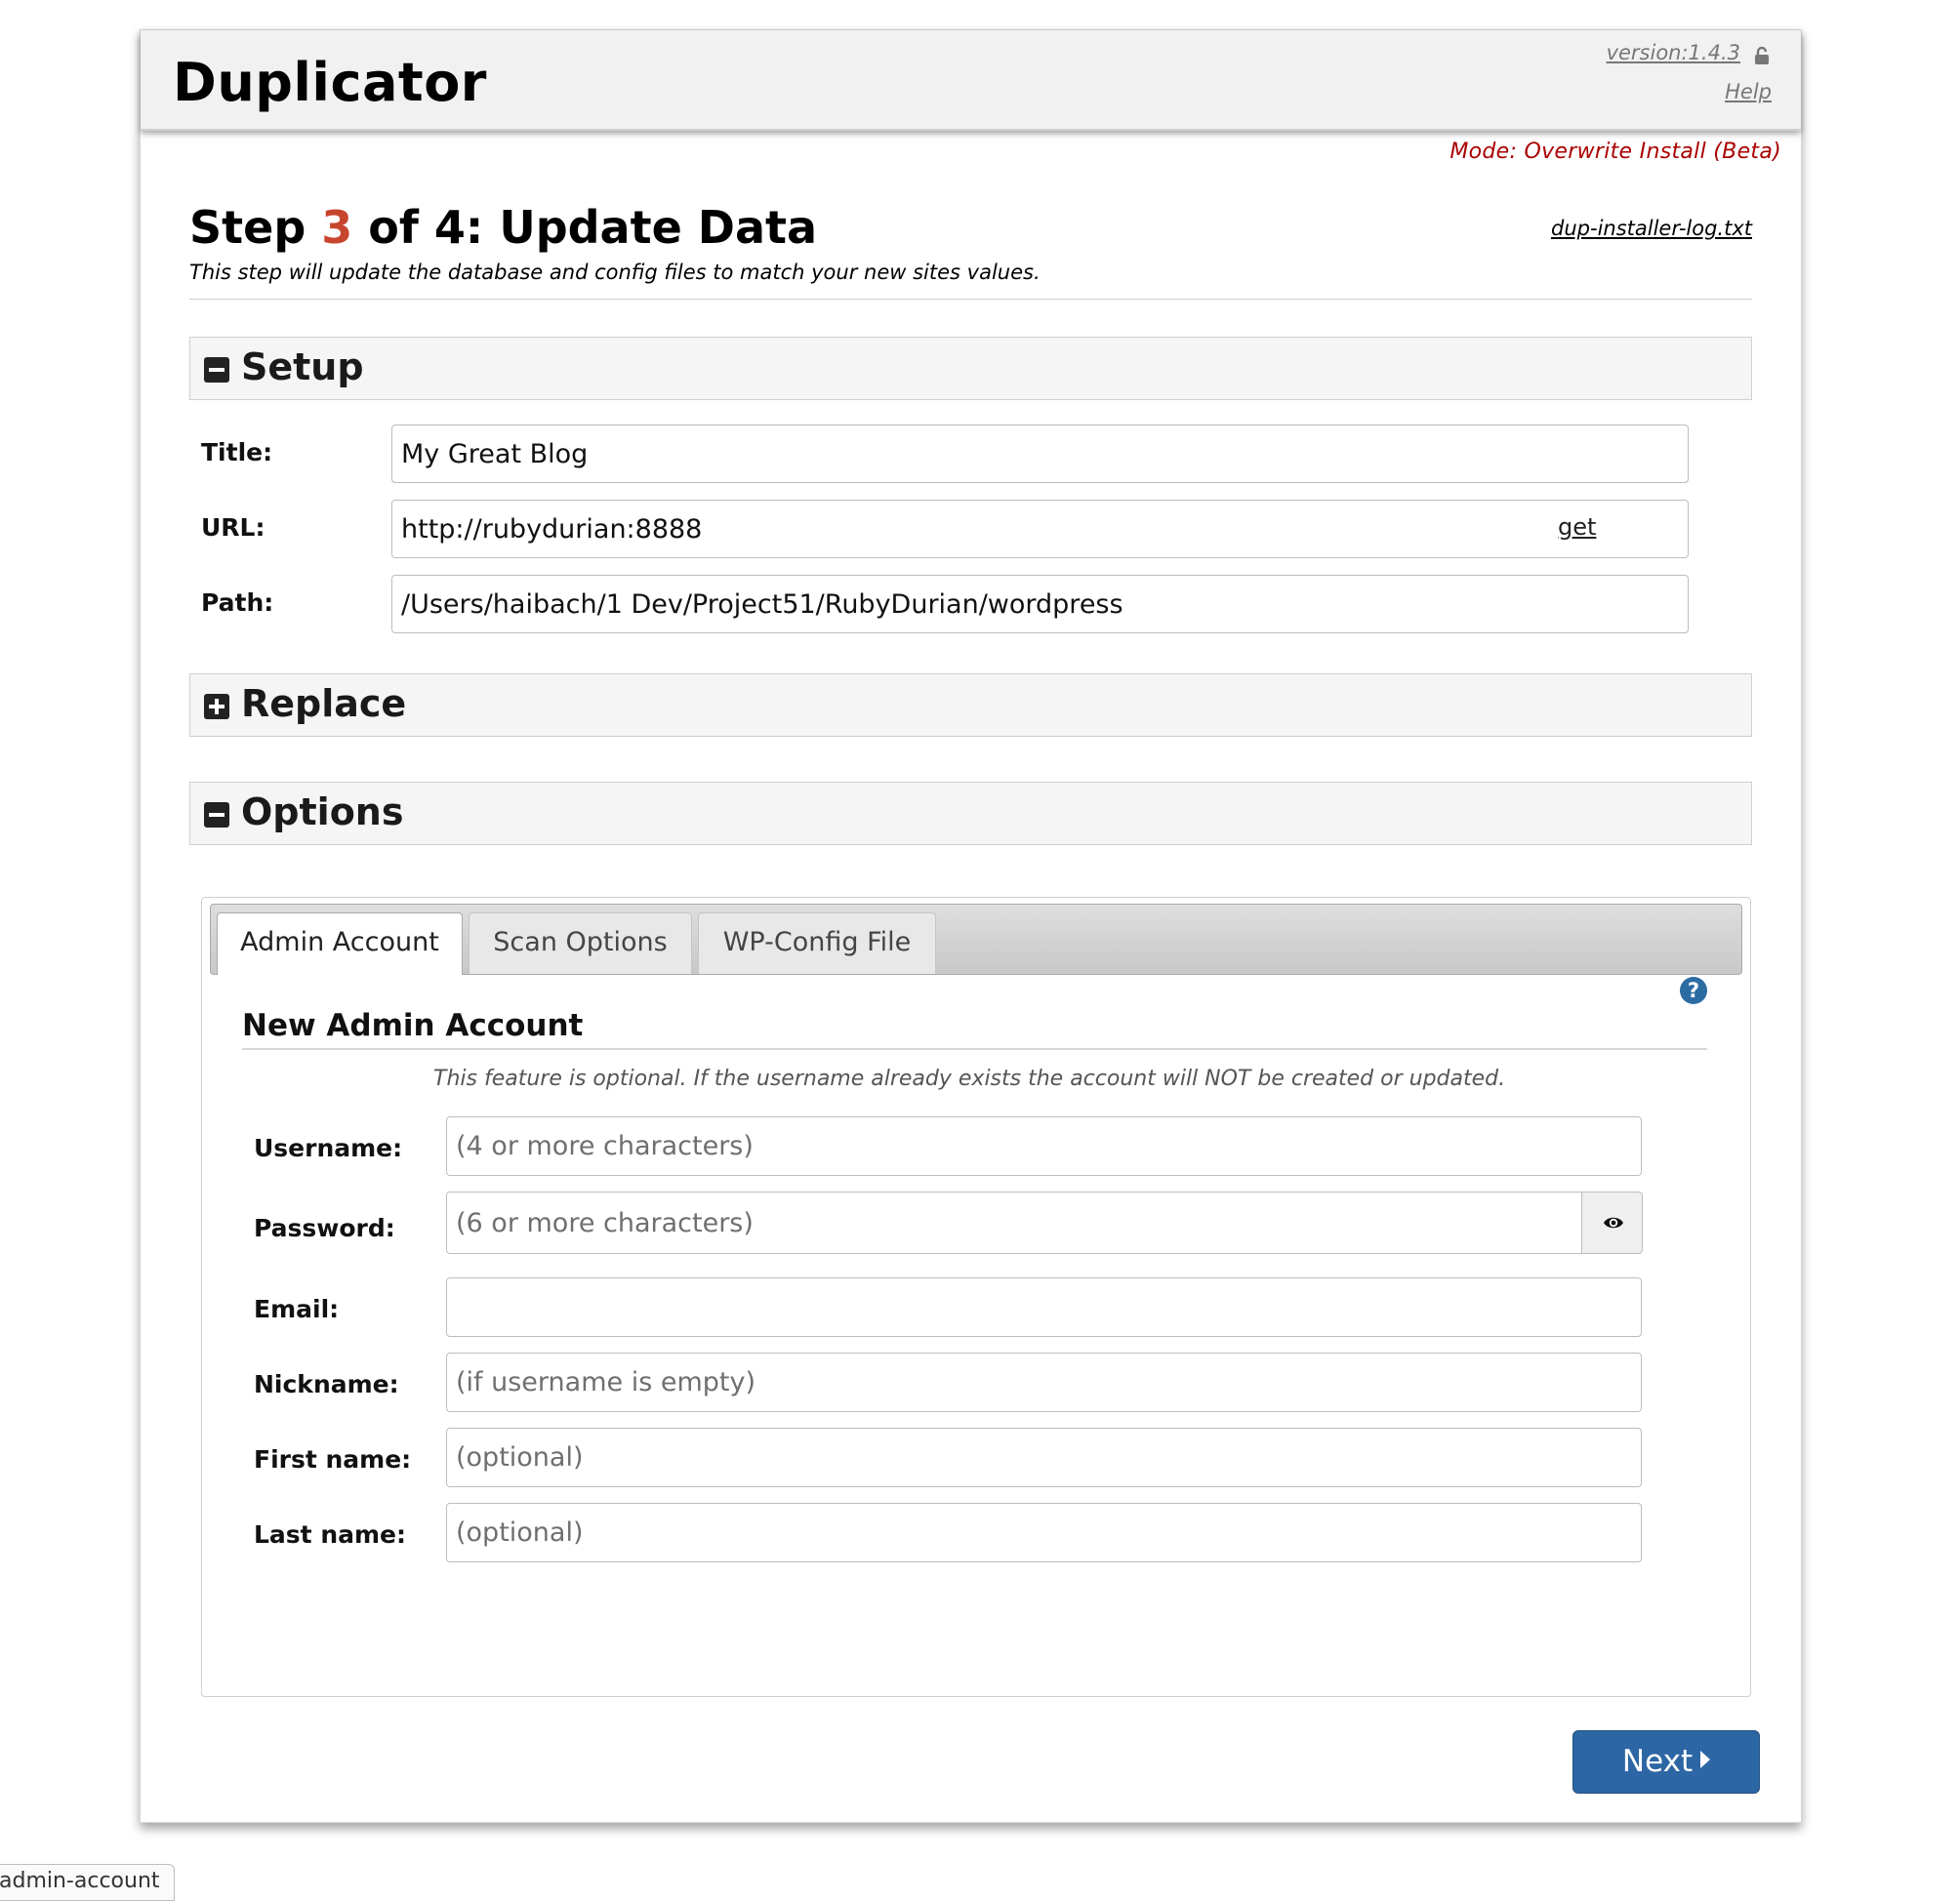 Image resolution: width=1960 pixels, height=1901 pixels. I want to click on admin-account-heading: New Admin Account, so click(413, 1025).